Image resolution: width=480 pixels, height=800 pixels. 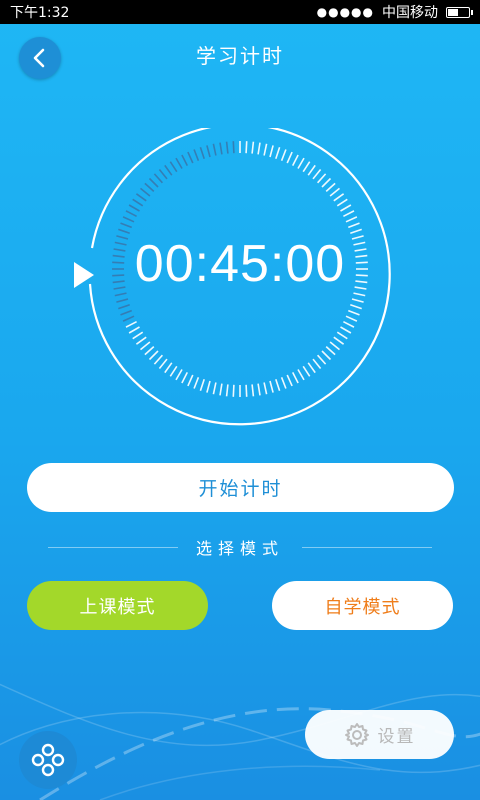 I want to click on divider-right, so click(x=367, y=547).